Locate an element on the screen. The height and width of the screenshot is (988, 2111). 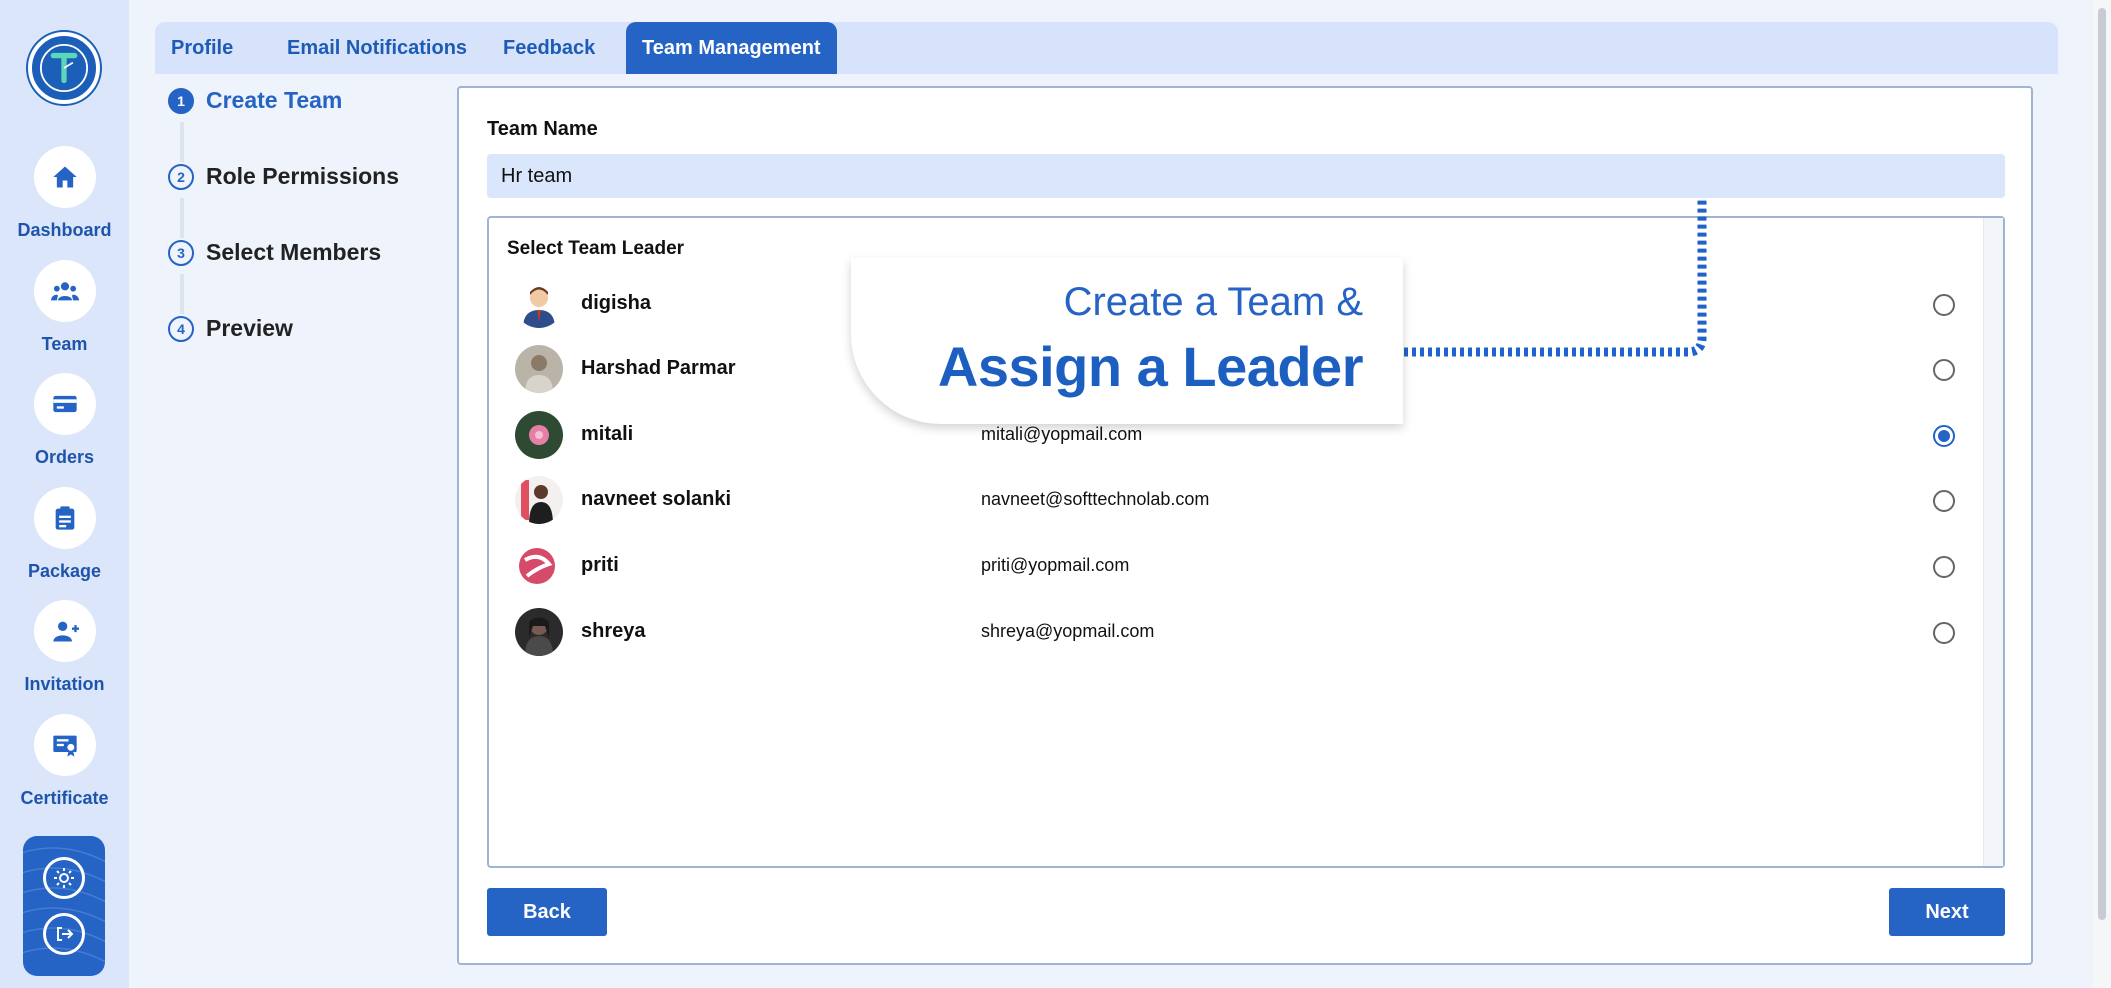
member-email: mitali@yopmail.com is located at coordinates (1062, 434).